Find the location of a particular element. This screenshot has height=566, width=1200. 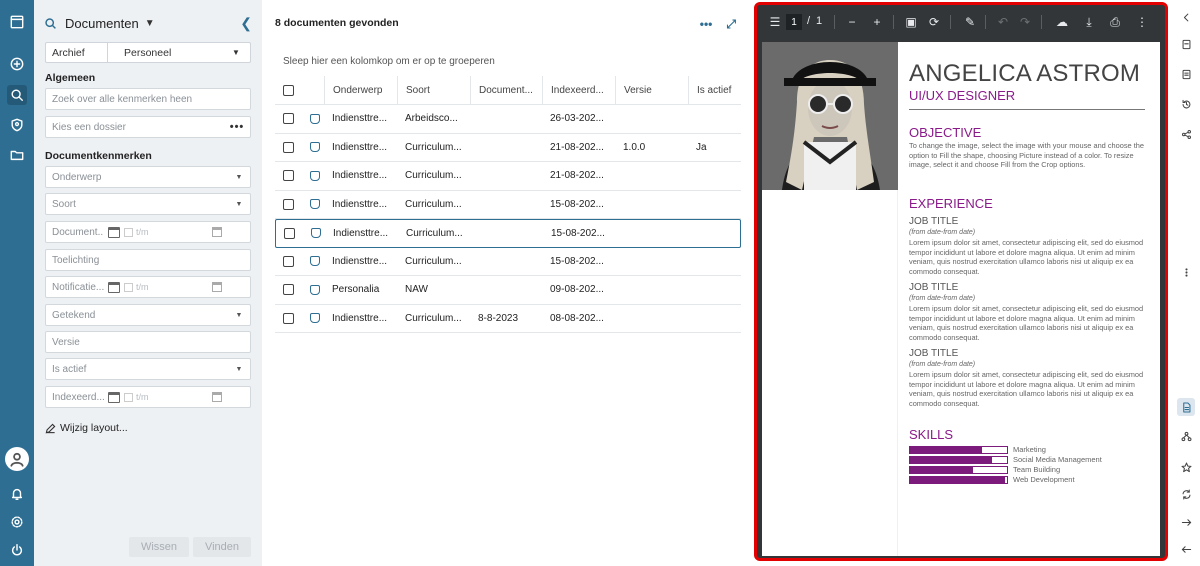

rotate-icon: ⟳ is located at coordinates (934, 22).